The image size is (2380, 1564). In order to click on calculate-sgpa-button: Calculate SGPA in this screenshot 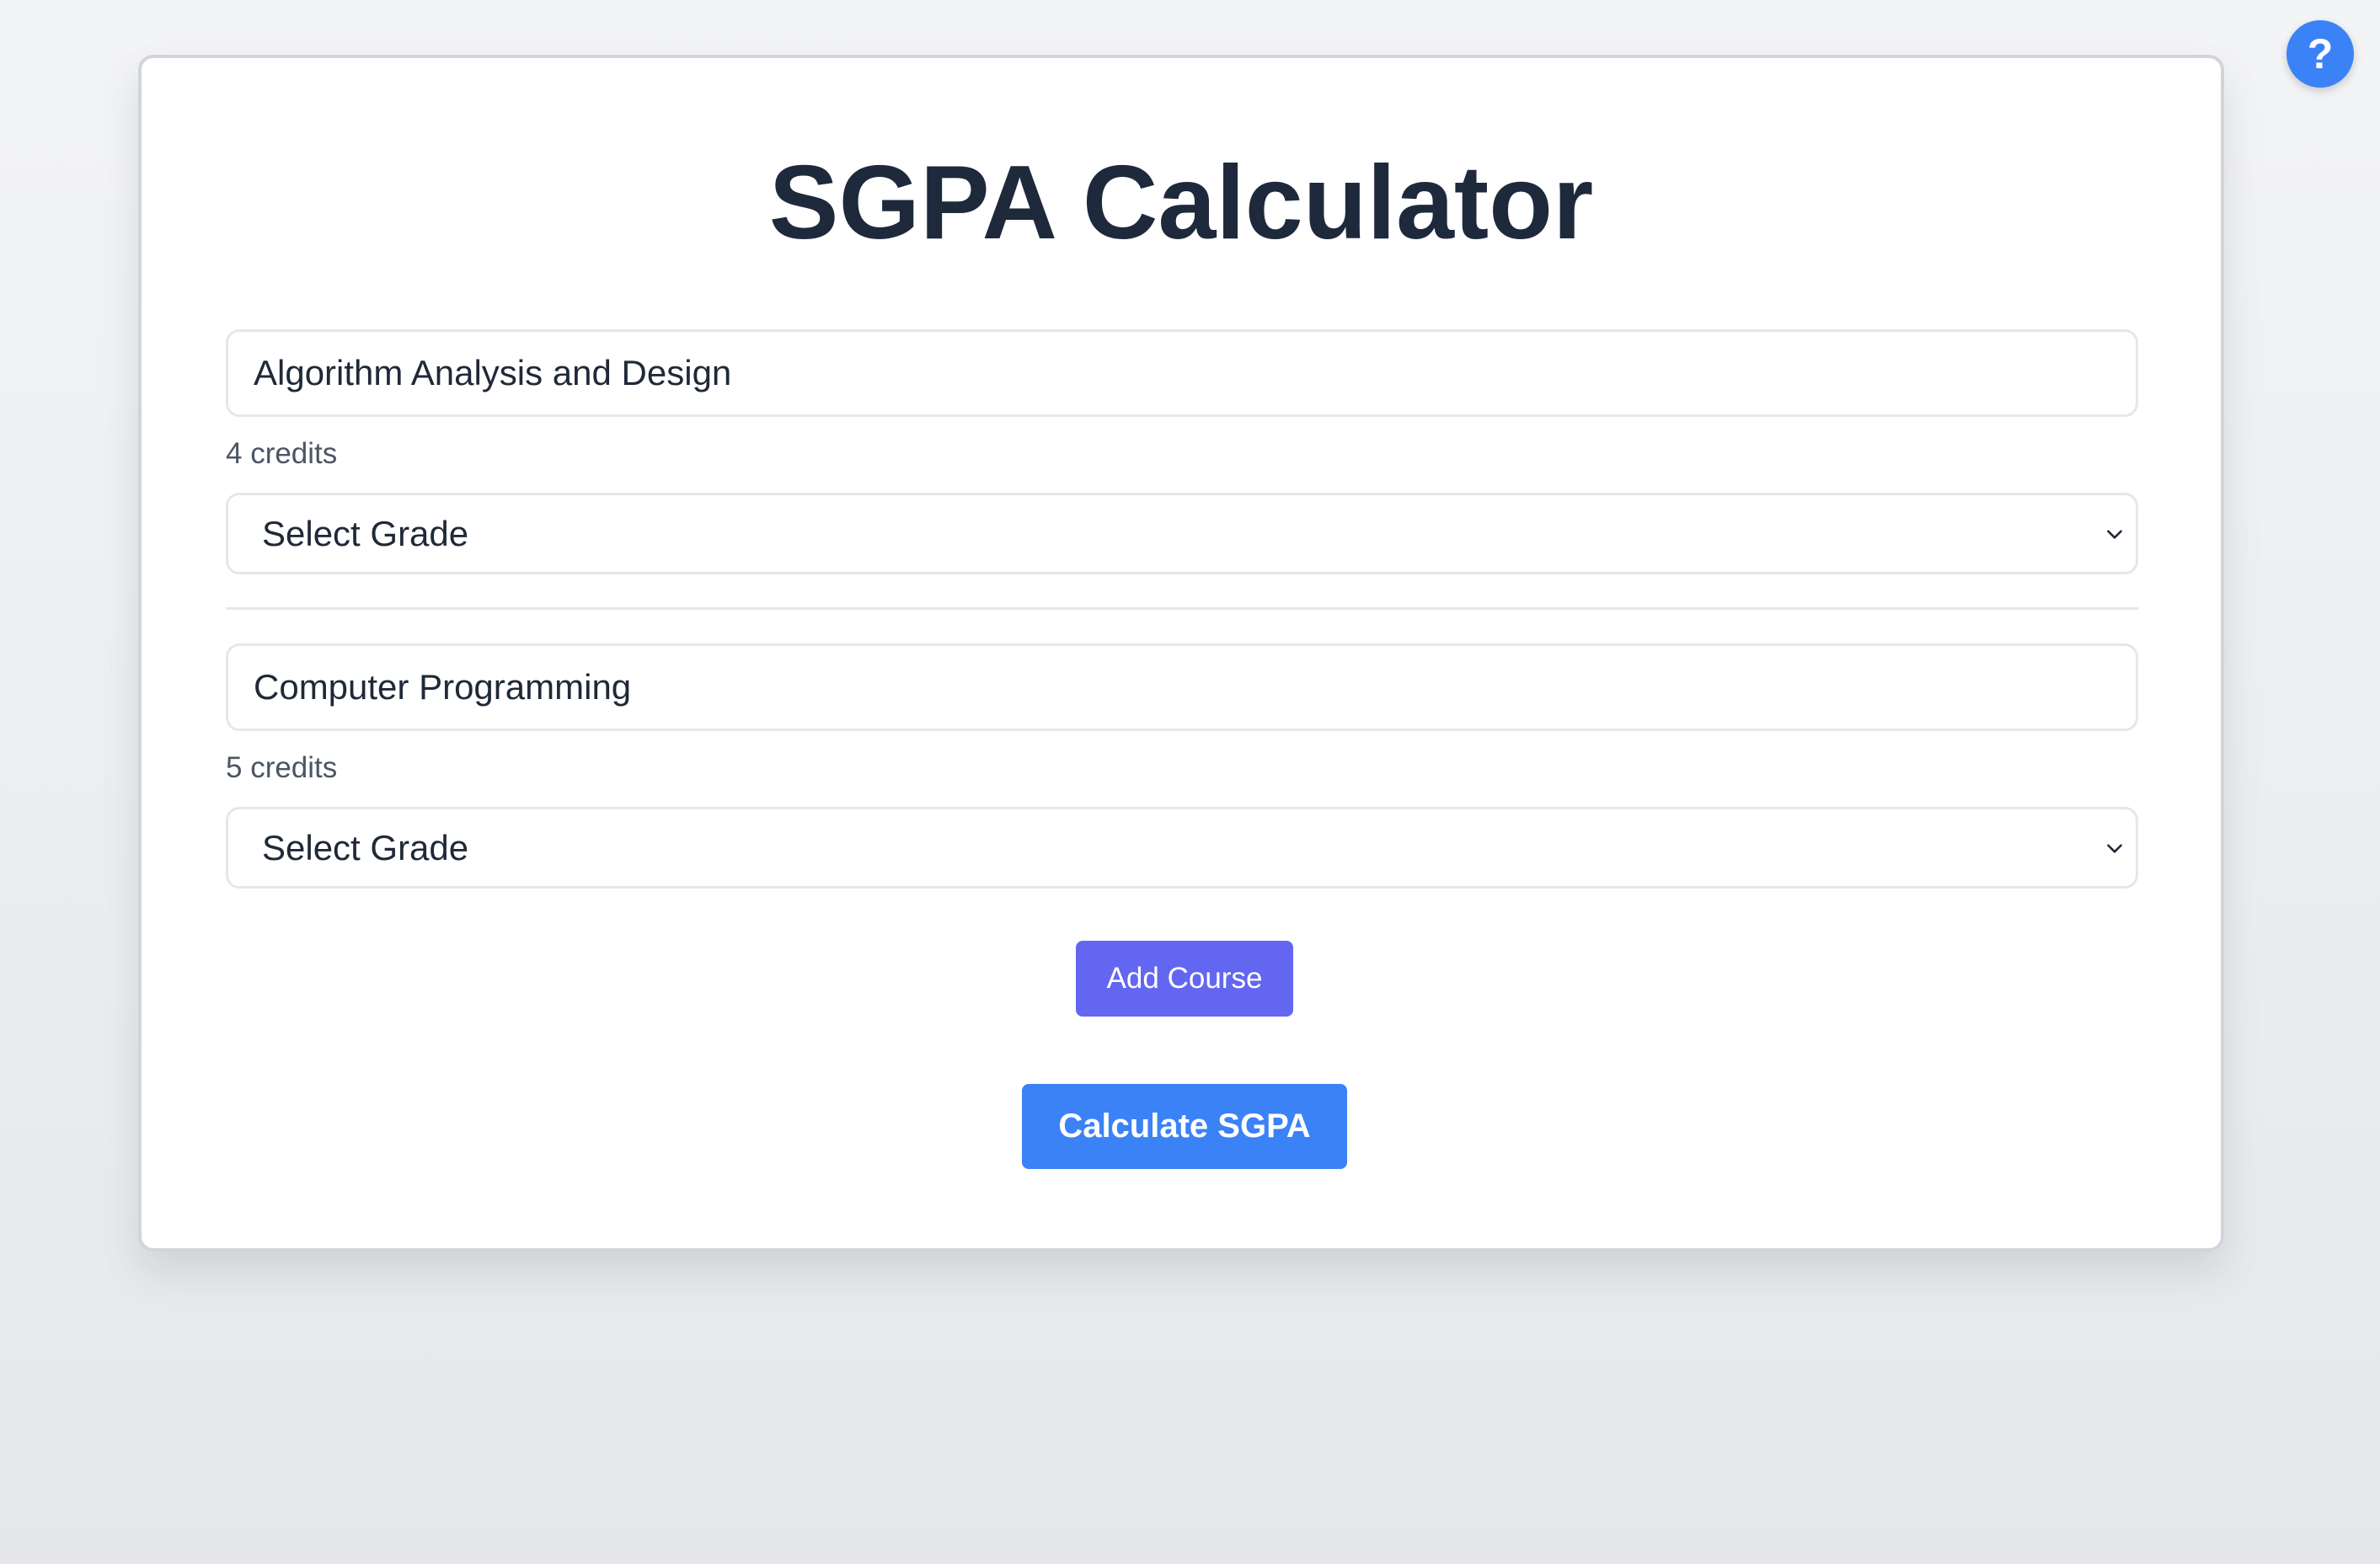, I will do `click(1184, 1127)`.